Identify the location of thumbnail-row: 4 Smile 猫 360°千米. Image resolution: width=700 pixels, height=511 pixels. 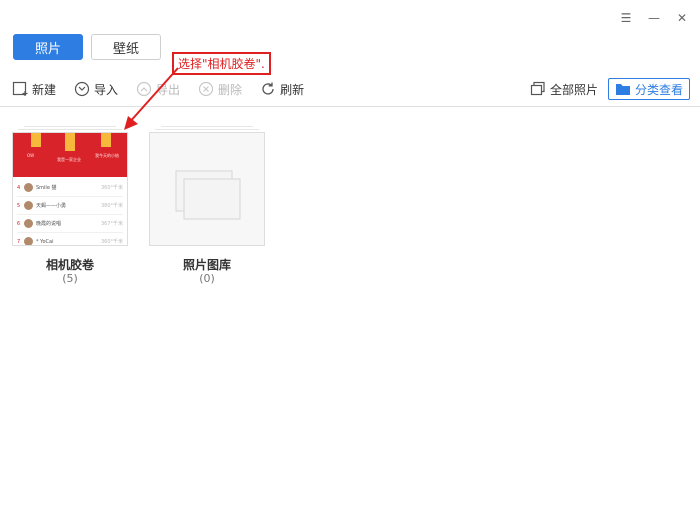
(70, 188).